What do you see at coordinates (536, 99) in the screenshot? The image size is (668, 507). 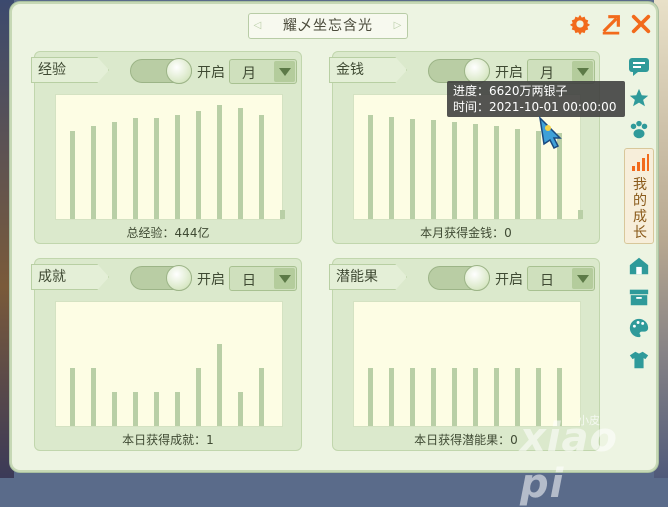 I see `tooltip: 进度：6620万两银子 时间：2021-10-01 00:00:00` at bounding box center [536, 99].